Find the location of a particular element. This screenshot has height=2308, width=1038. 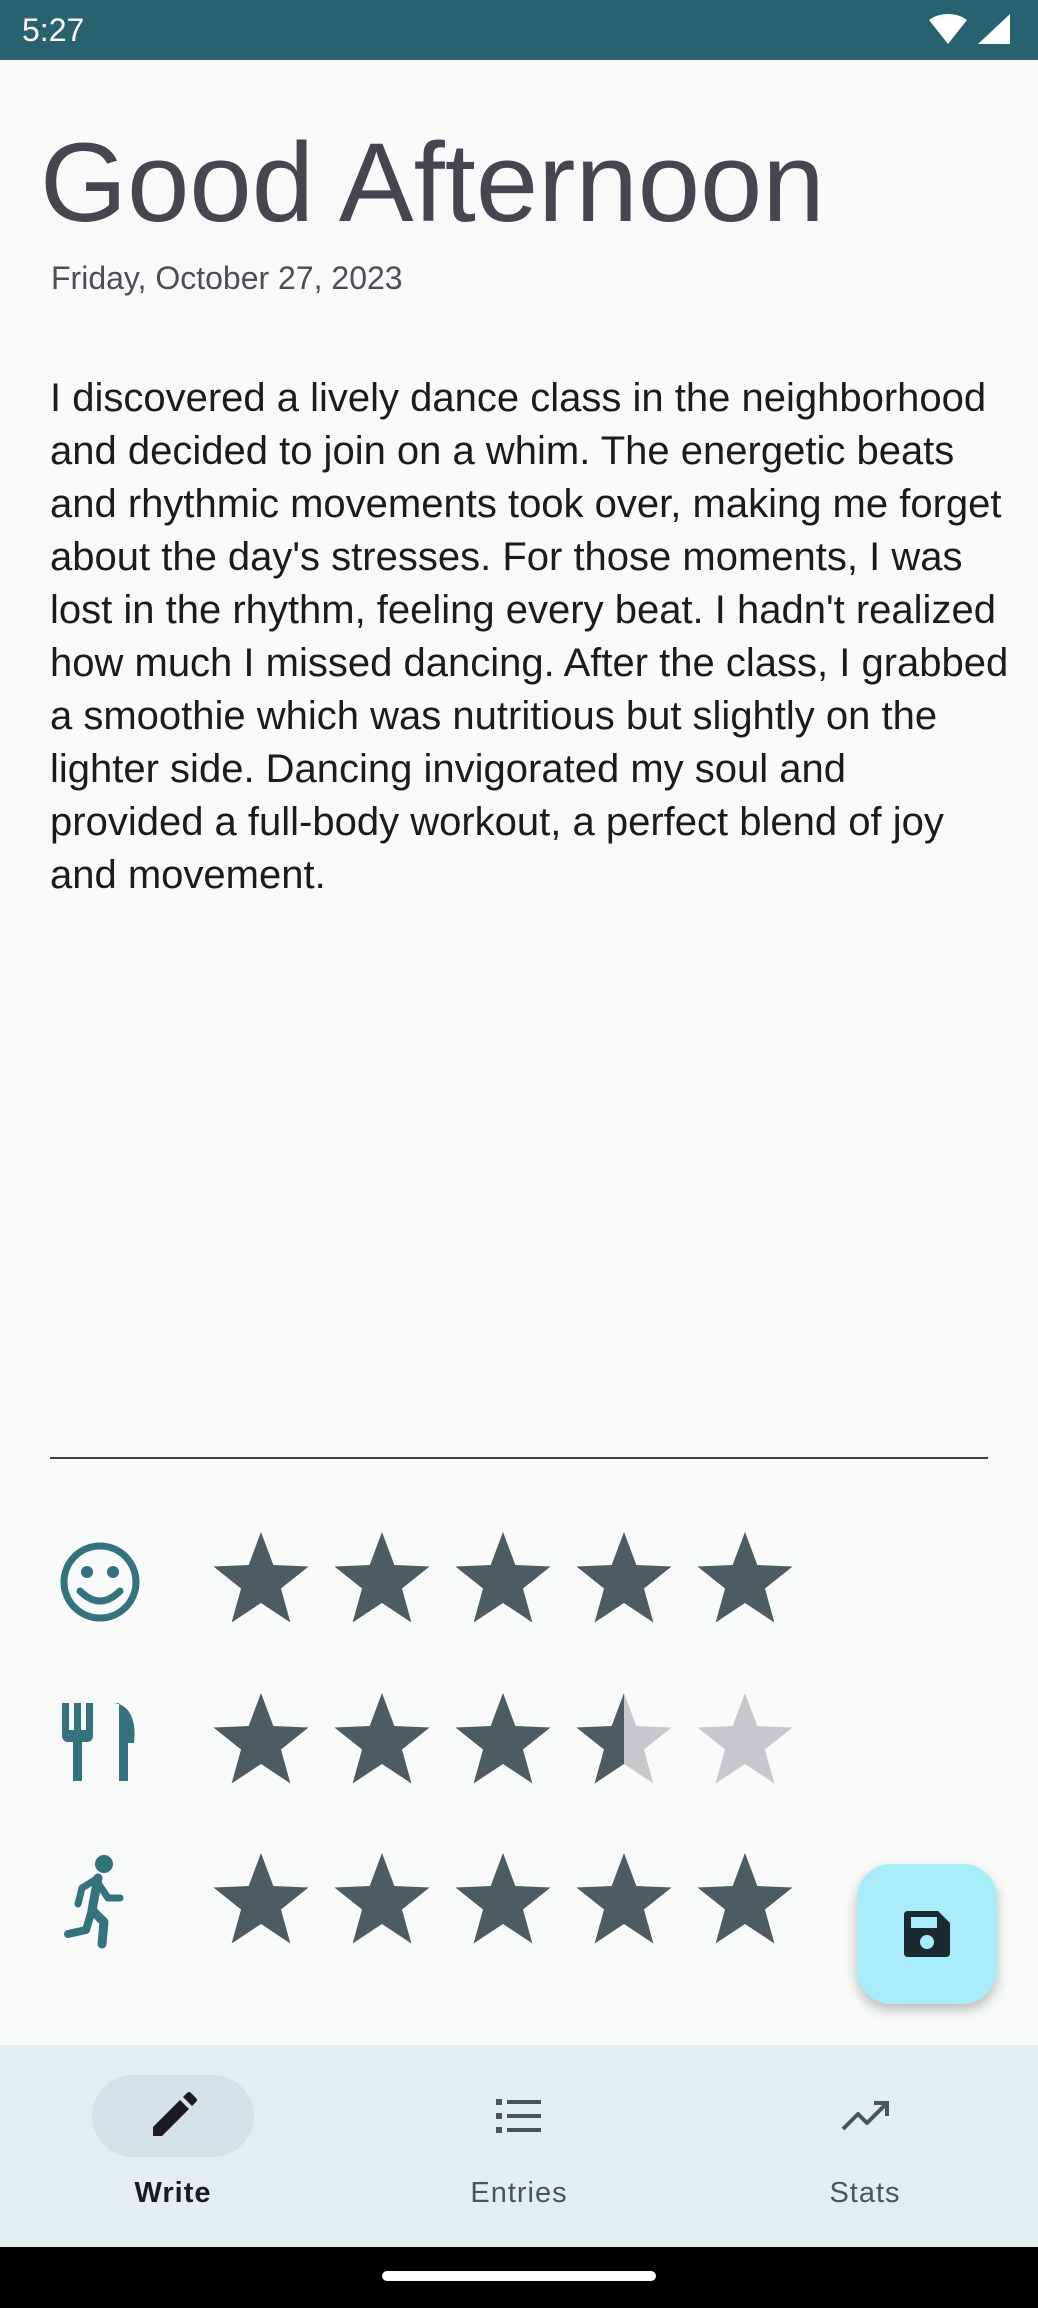

status-icons is located at coordinates (970, 29).